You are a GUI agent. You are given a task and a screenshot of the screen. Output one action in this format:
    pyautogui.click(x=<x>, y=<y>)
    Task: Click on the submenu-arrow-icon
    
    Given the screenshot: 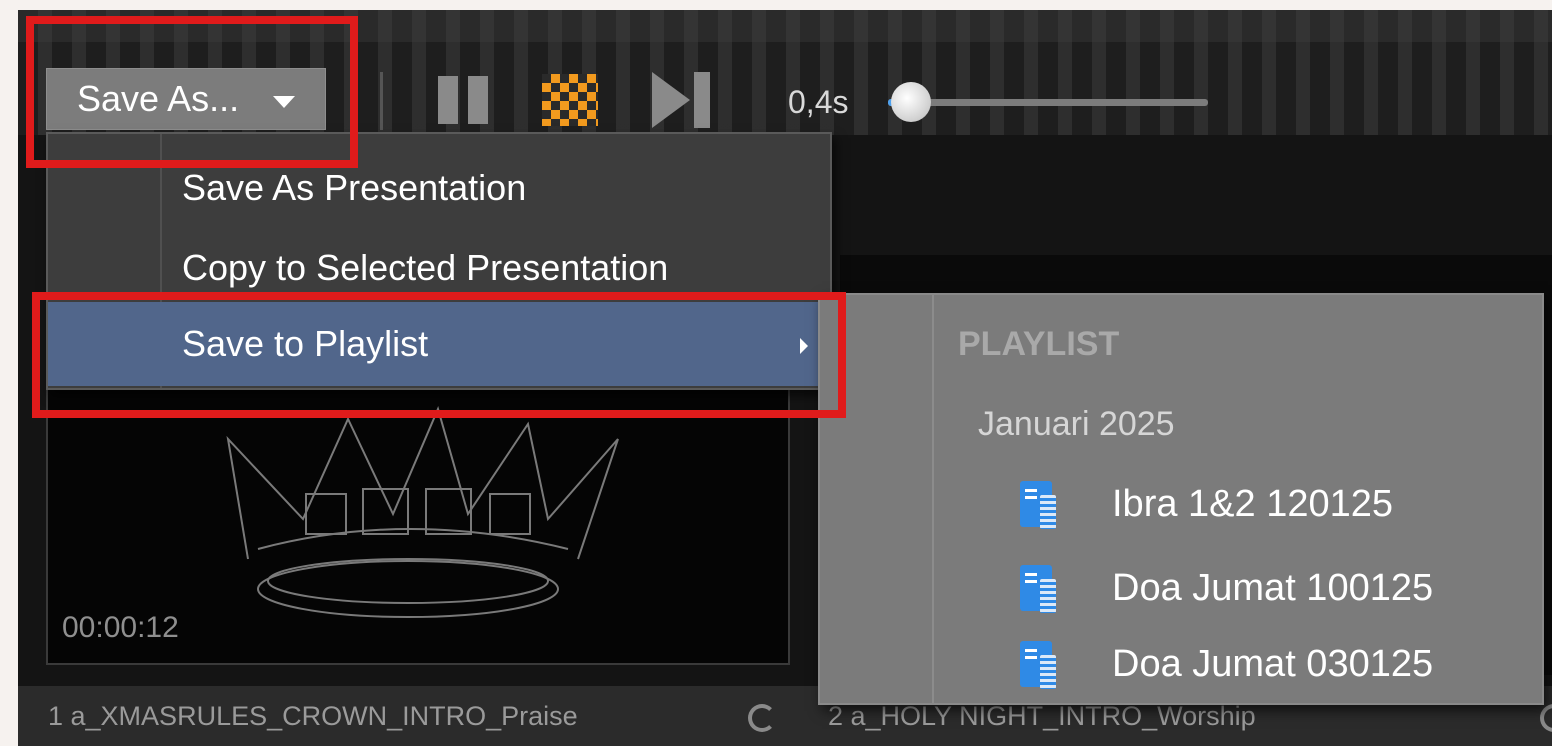 What is the action you would take?
    pyautogui.click(x=804, y=346)
    